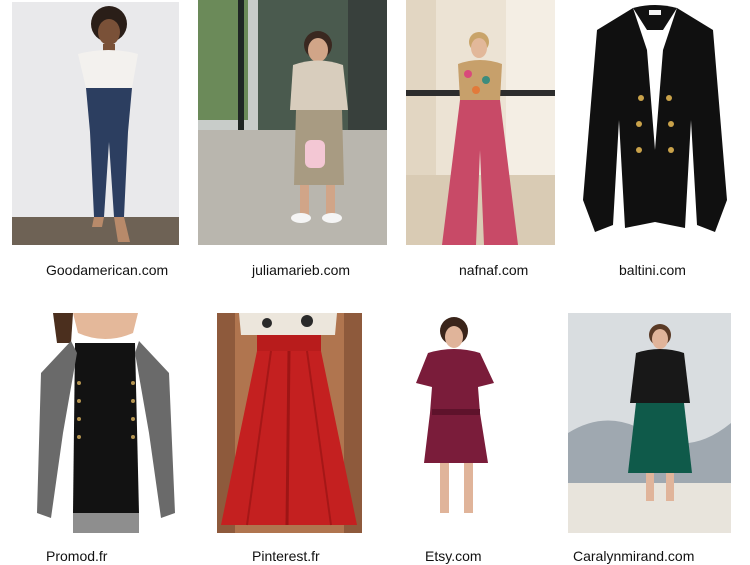 The height and width of the screenshot is (565, 750). What do you see at coordinates (77, 556) in the screenshot?
I see `source-caption: Promod.fr` at bounding box center [77, 556].